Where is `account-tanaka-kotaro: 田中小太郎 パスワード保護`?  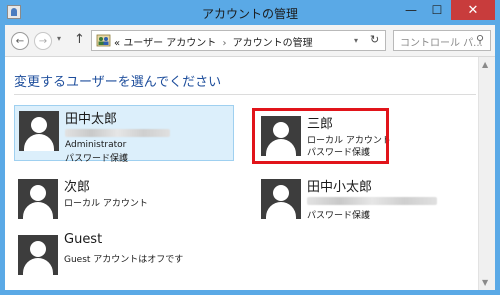
account-tanaka-kotaro: 田中小太郎 パスワード保護 is located at coordinates (367, 202).